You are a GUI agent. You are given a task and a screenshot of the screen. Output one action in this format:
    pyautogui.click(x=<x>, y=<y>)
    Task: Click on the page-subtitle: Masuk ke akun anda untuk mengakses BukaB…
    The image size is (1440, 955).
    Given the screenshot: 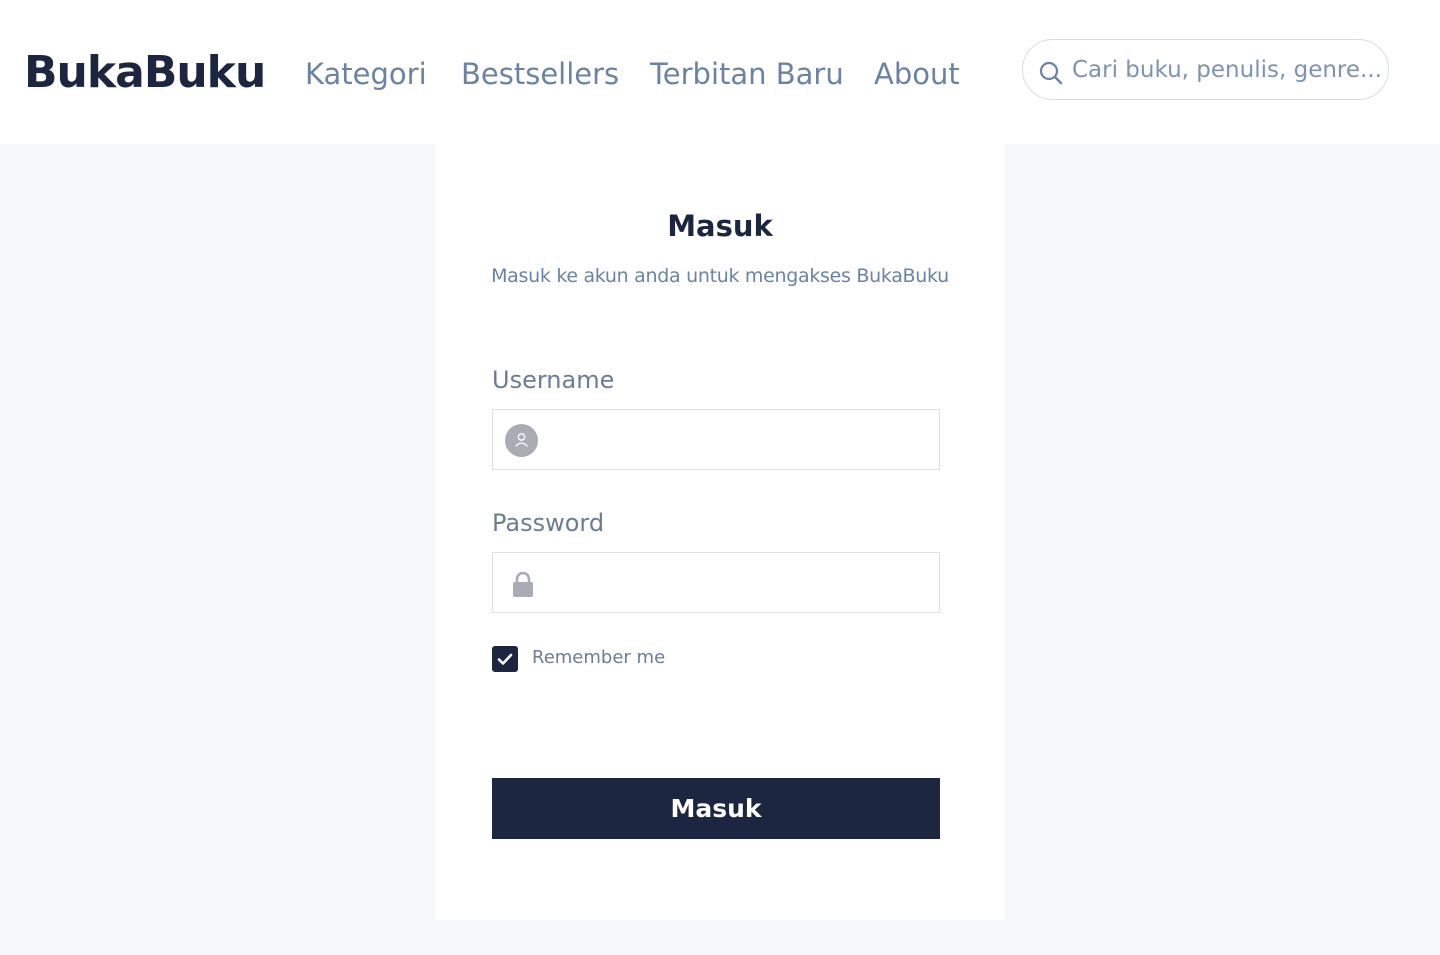 What is the action you would take?
    pyautogui.click(x=720, y=276)
    